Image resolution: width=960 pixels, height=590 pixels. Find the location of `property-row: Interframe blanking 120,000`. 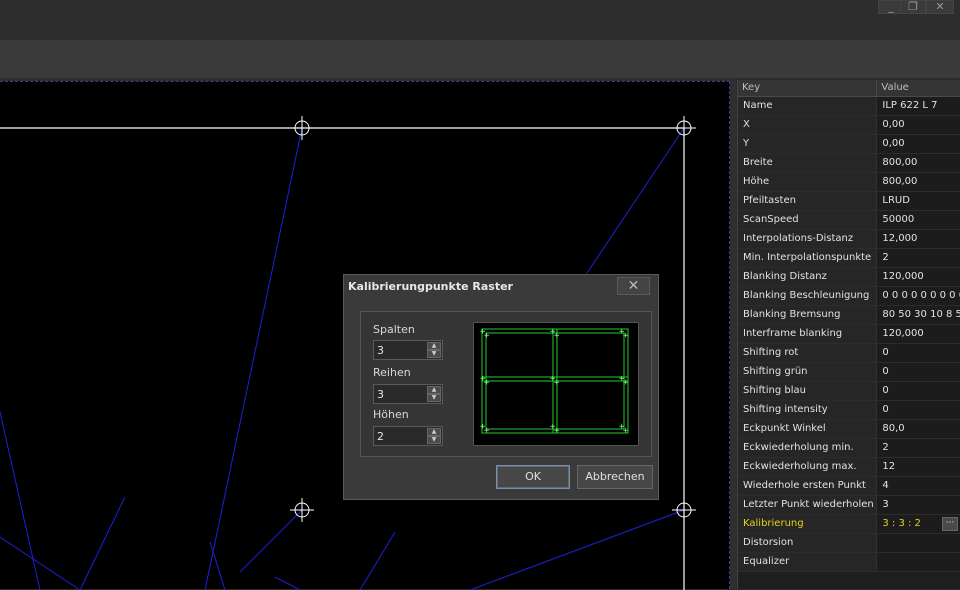

property-row: Interframe blanking 120,000 is located at coordinates (849, 334).